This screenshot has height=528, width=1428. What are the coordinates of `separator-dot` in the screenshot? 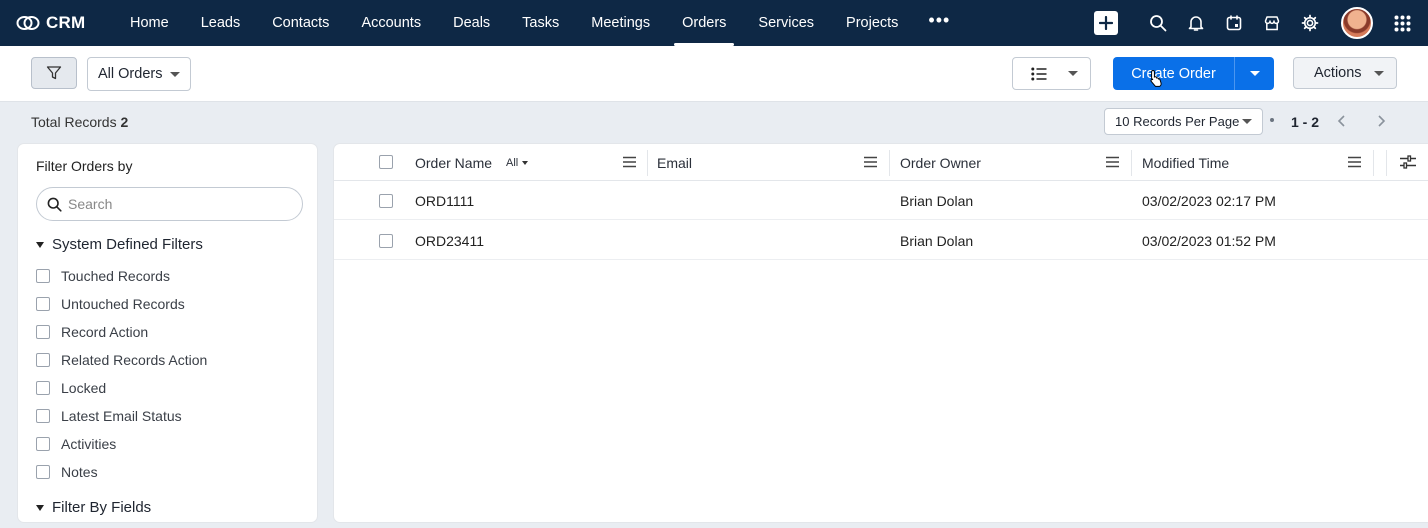 It's located at (1272, 120).